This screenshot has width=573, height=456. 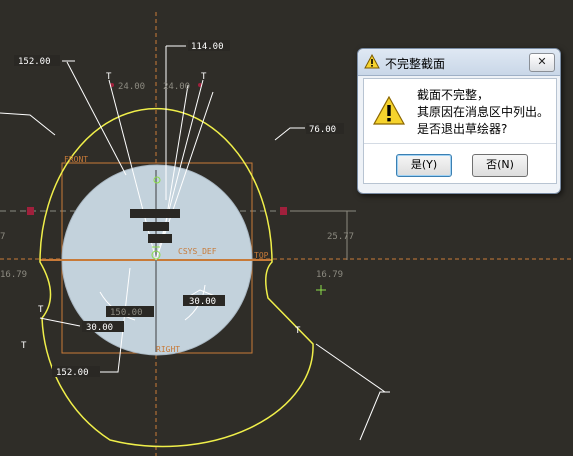 What do you see at coordinates (109, 77) in the screenshot?
I see `tangent-marker-1: T` at bounding box center [109, 77].